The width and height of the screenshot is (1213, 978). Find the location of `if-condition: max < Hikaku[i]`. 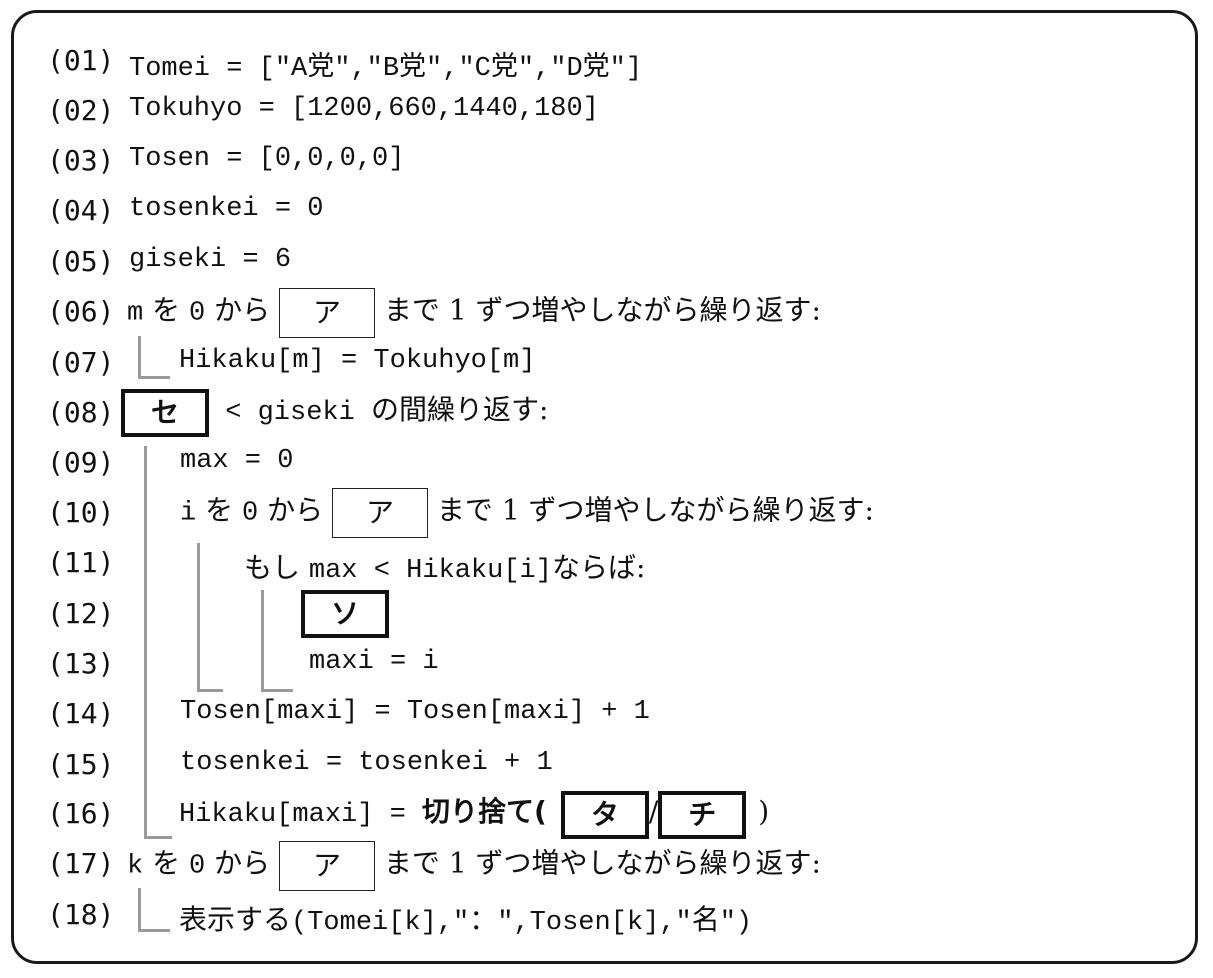

if-condition: max < Hikaku[i] is located at coordinates (430, 571).